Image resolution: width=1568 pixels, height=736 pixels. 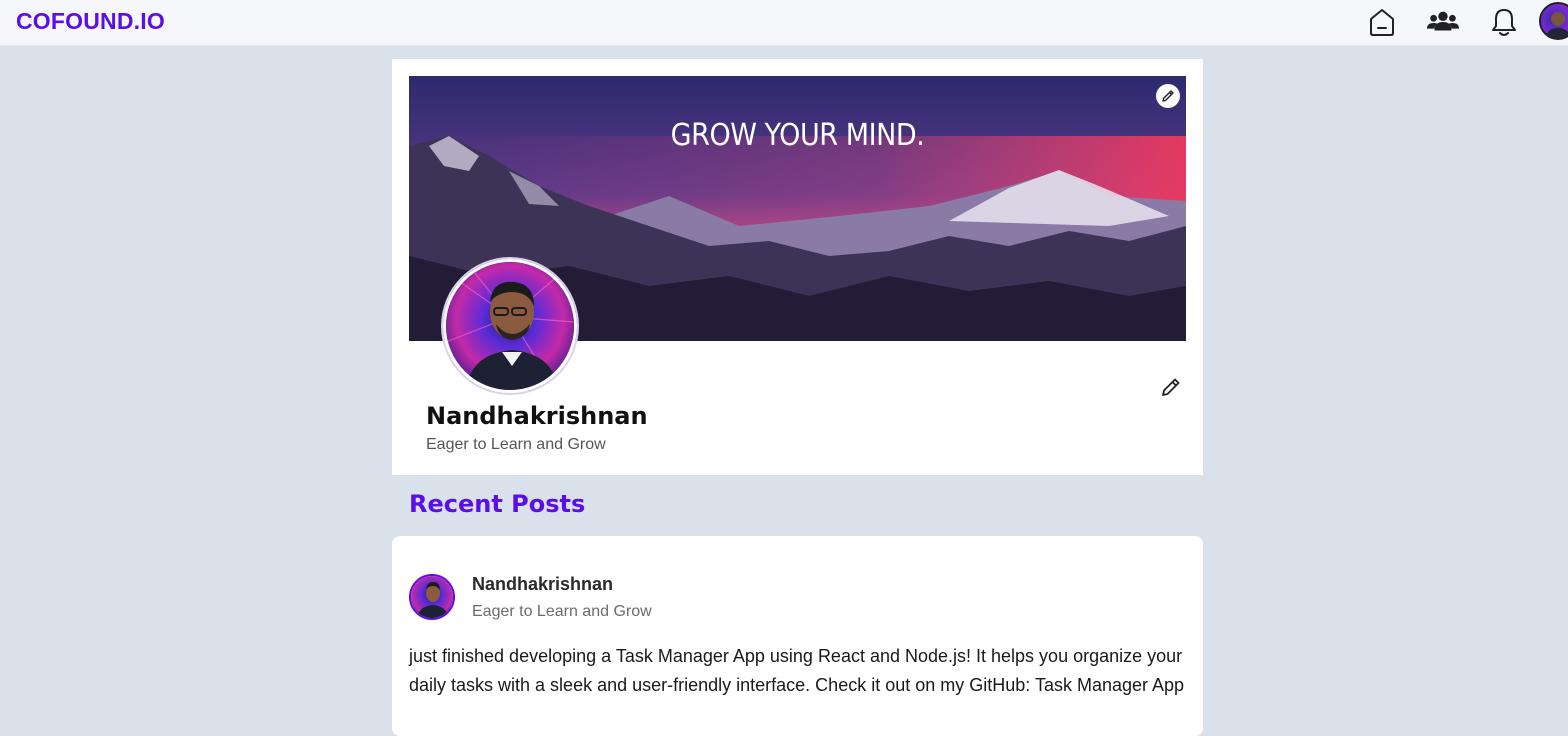 I want to click on post-author-name: Nandhakrishnan, so click(x=542, y=584).